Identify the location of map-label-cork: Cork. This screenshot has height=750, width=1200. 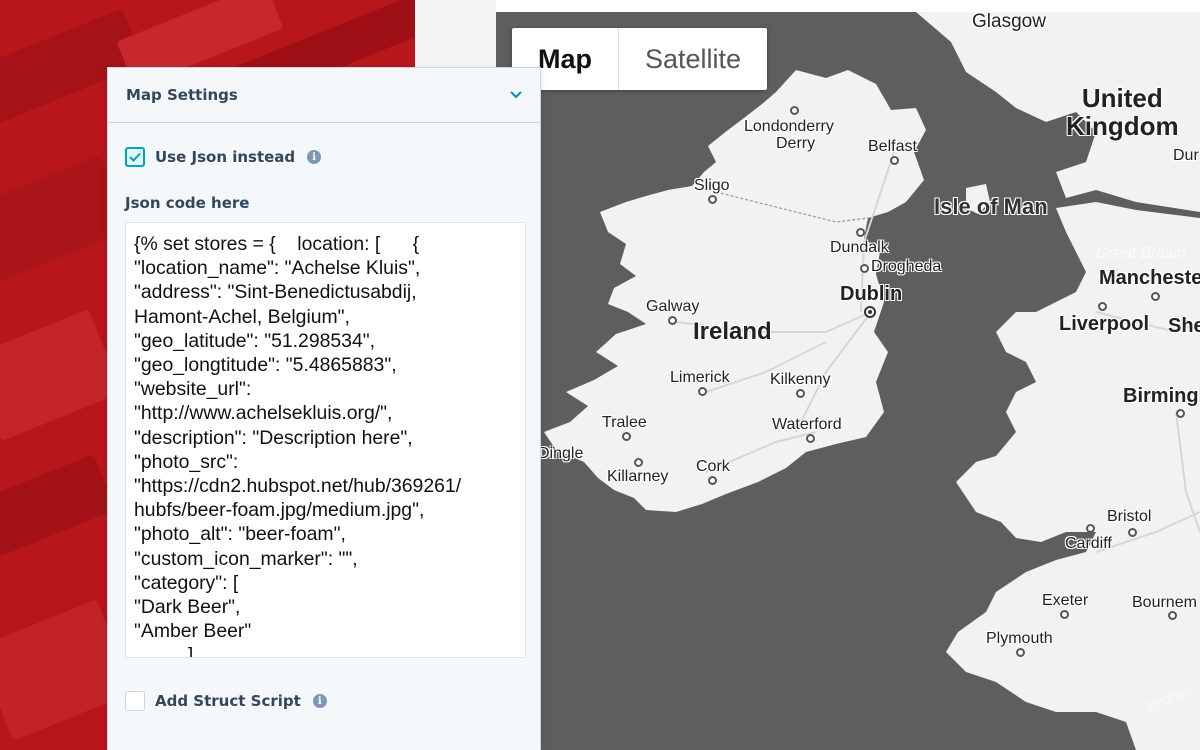
(713, 466).